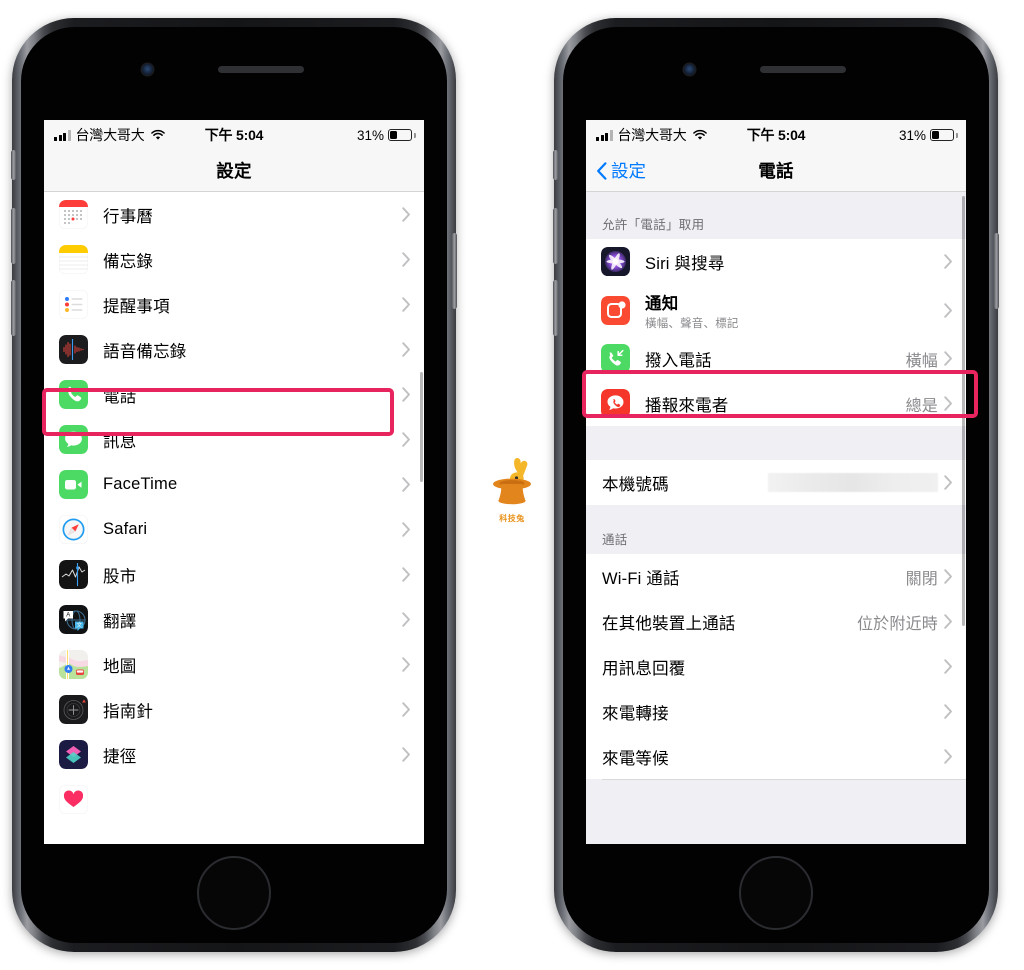  Describe the element at coordinates (234, 135) in the screenshot. I see `status-bar-left: 台灣大哥大 下午 5:04 31%` at that location.